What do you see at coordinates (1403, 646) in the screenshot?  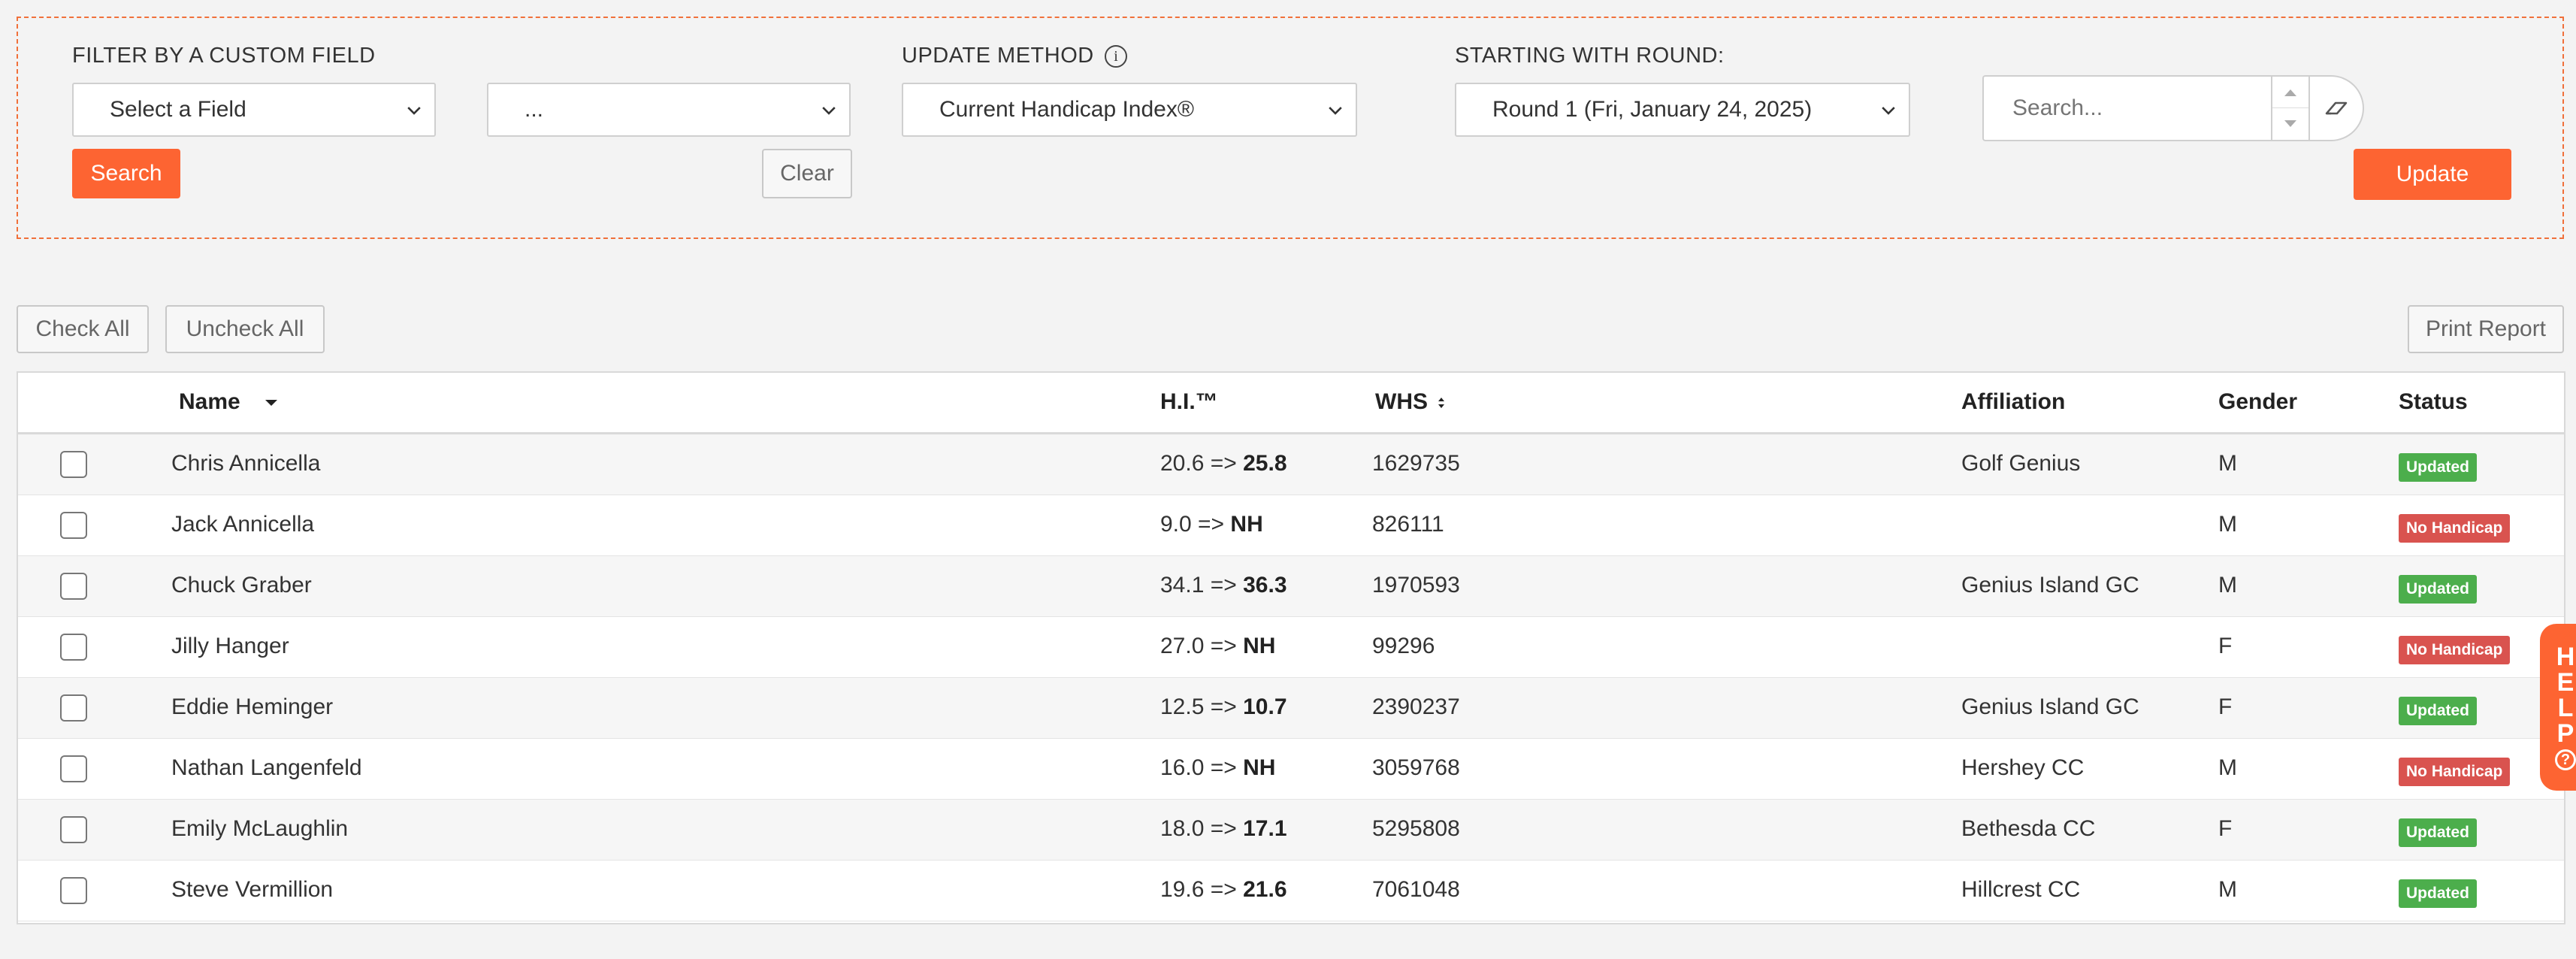 I see `whs-number: 99296` at bounding box center [1403, 646].